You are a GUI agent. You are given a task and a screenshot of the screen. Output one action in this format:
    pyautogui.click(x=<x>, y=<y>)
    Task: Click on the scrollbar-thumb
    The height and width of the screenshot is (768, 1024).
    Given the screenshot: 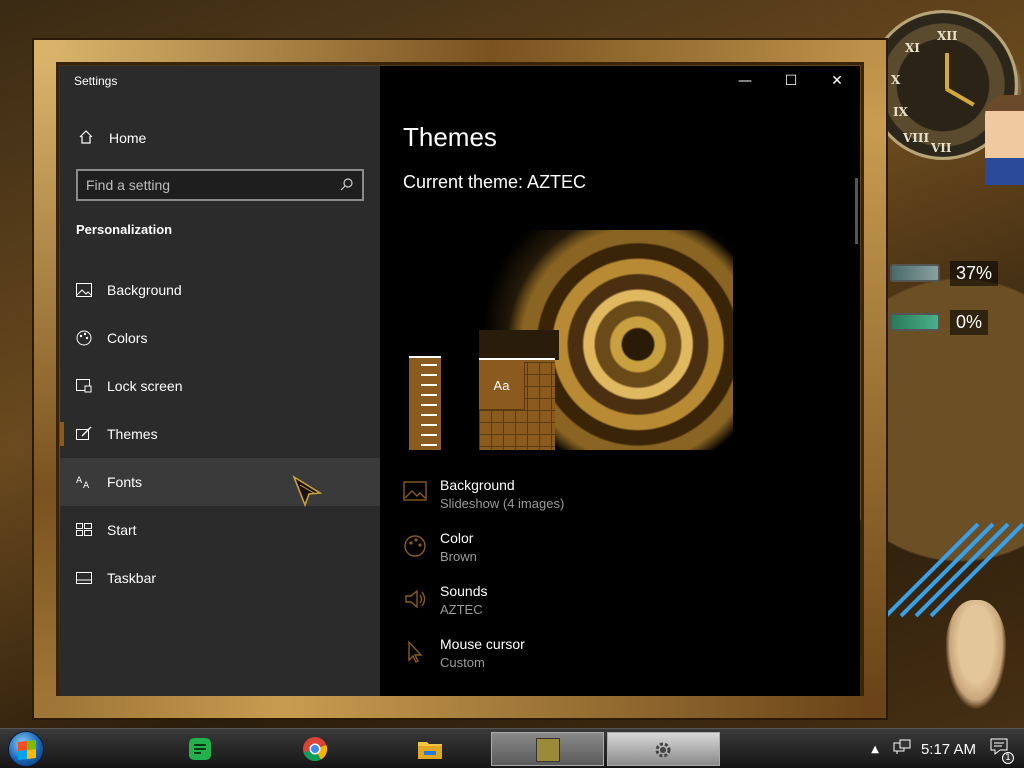 What is the action you would take?
    pyautogui.click(x=856, y=211)
    